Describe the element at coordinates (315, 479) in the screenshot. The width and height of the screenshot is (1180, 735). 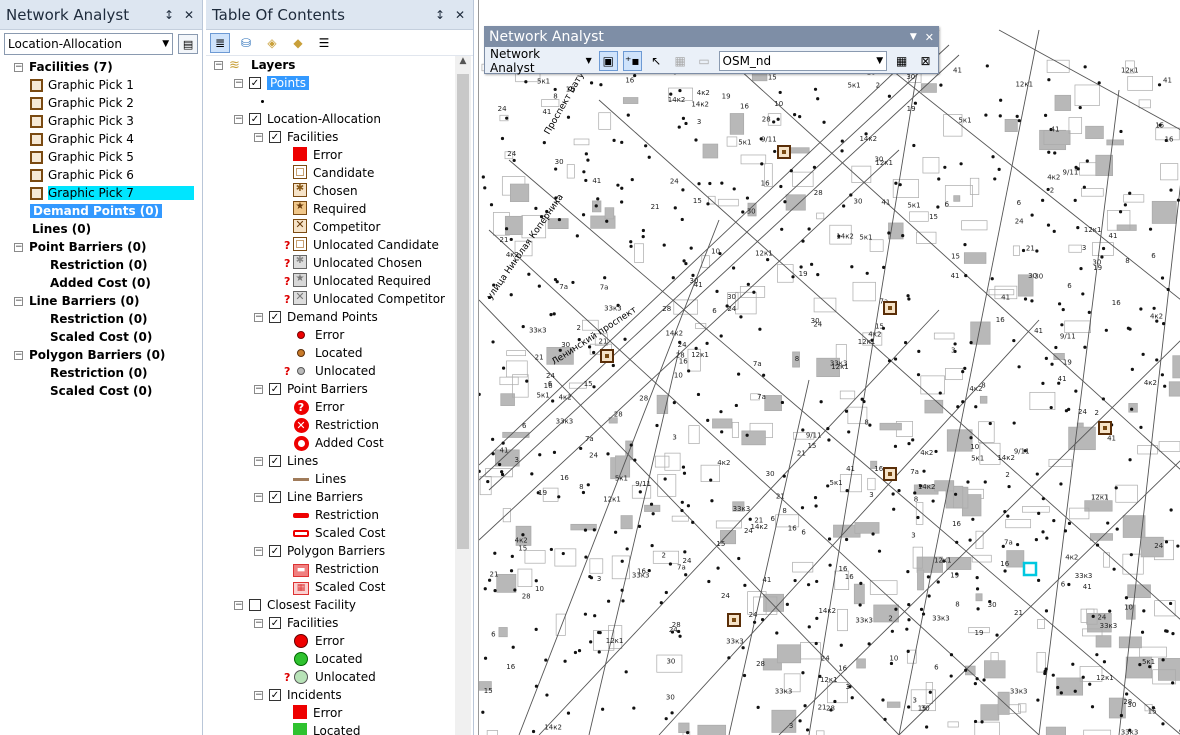
I see `toc-legend-item: Lines` at that location.